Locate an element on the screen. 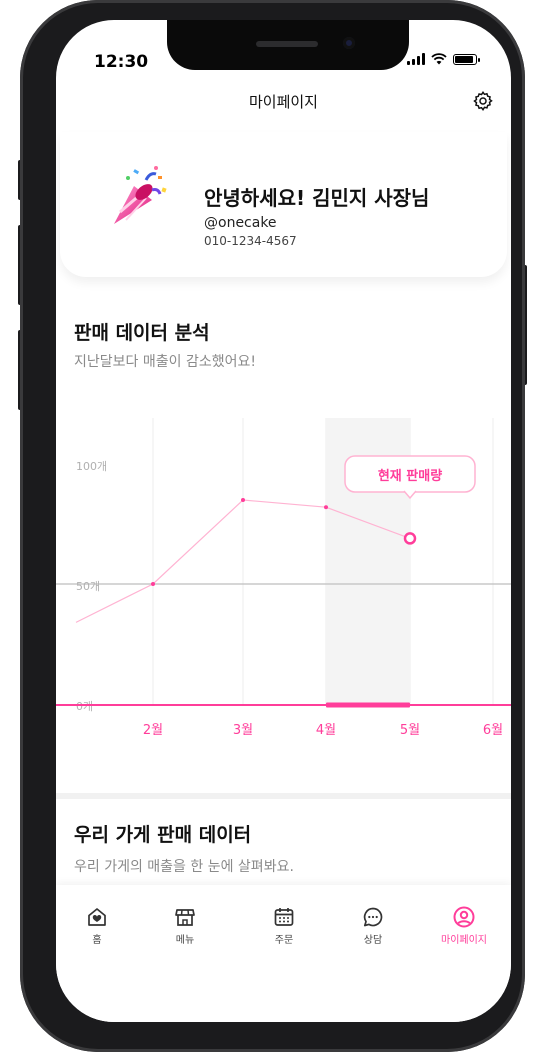 Image resolution: width=545 pixels, height=1052 pixels. status-time: 12:30 is located at coordinates (121, 62).